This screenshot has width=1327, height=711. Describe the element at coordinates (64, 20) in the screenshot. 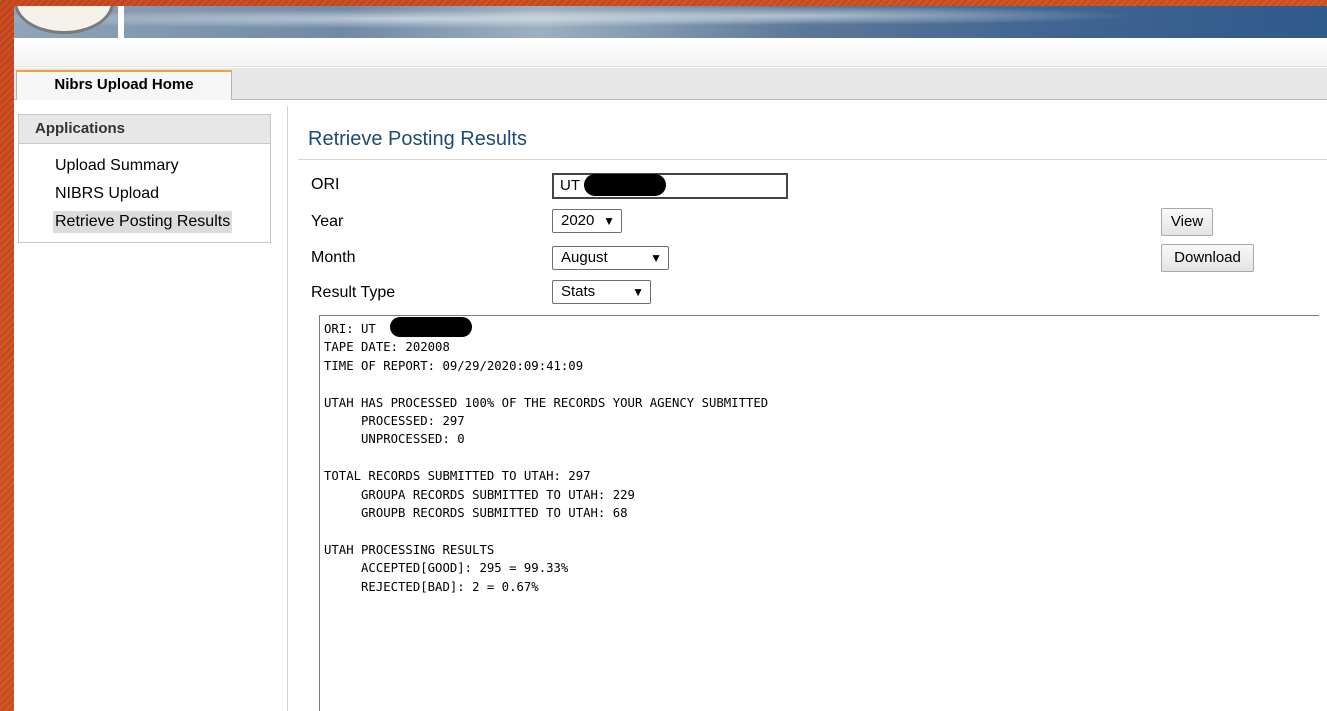

I see `state-seal-logo: ★ 1927 ★` at that location.